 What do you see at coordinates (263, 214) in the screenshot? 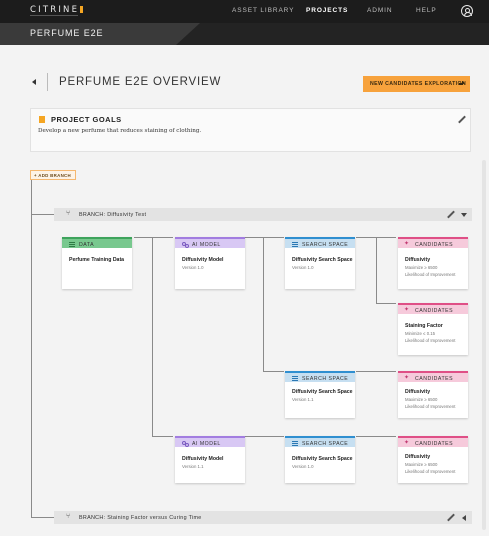
I see `branch-bar-diffusivity-test: BRANCH: Diffusivity Test` at bounding box center [263, 214].